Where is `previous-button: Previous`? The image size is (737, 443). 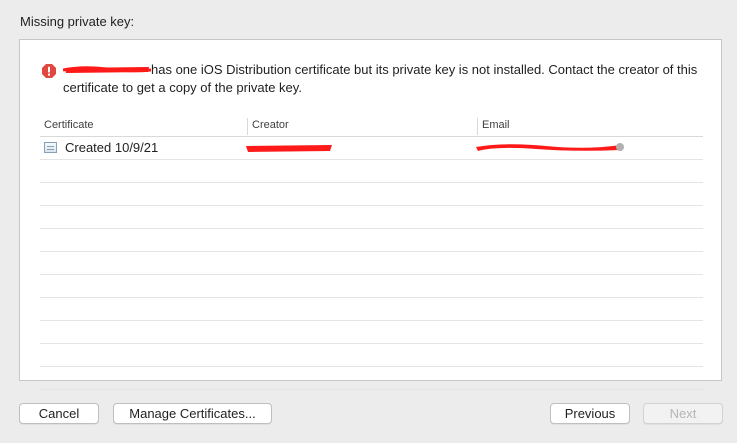
previous-button: Previous is located at coordinates (590, 413).